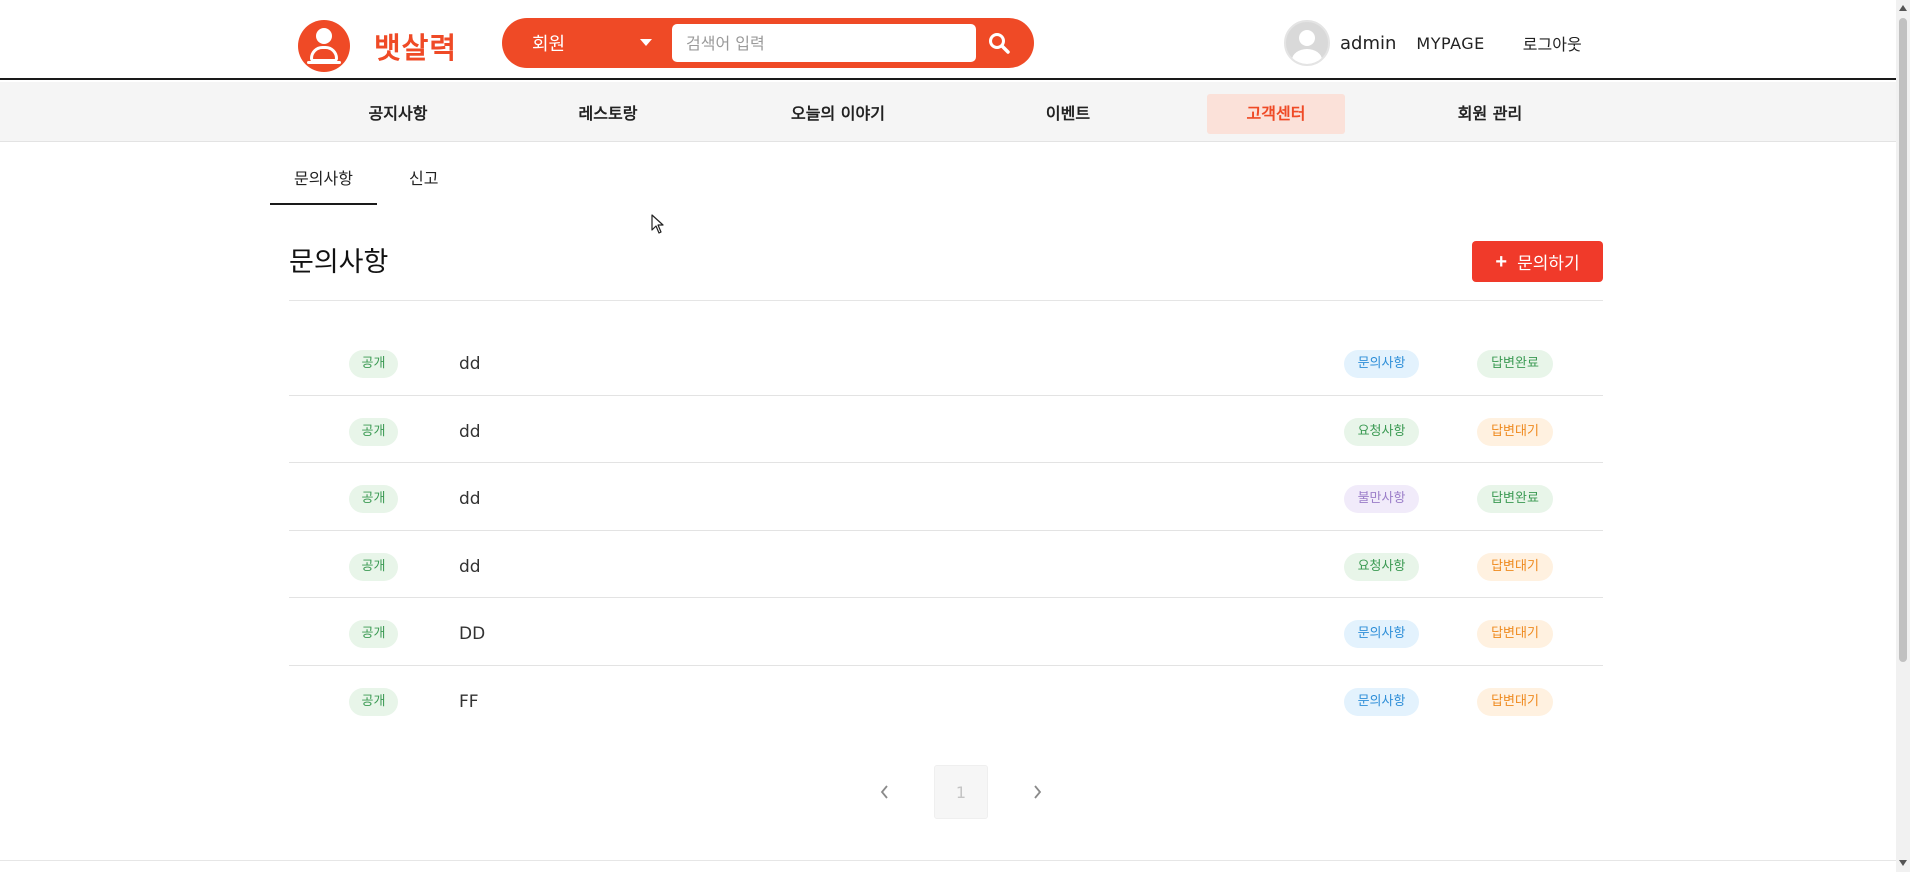 This screenshot has height=872, width=1910. What do you see at coordinates (1276, 114) in the screenshot?
I see `nav-item-customer-center: 고객센터` at bounding box center [1276, 114].